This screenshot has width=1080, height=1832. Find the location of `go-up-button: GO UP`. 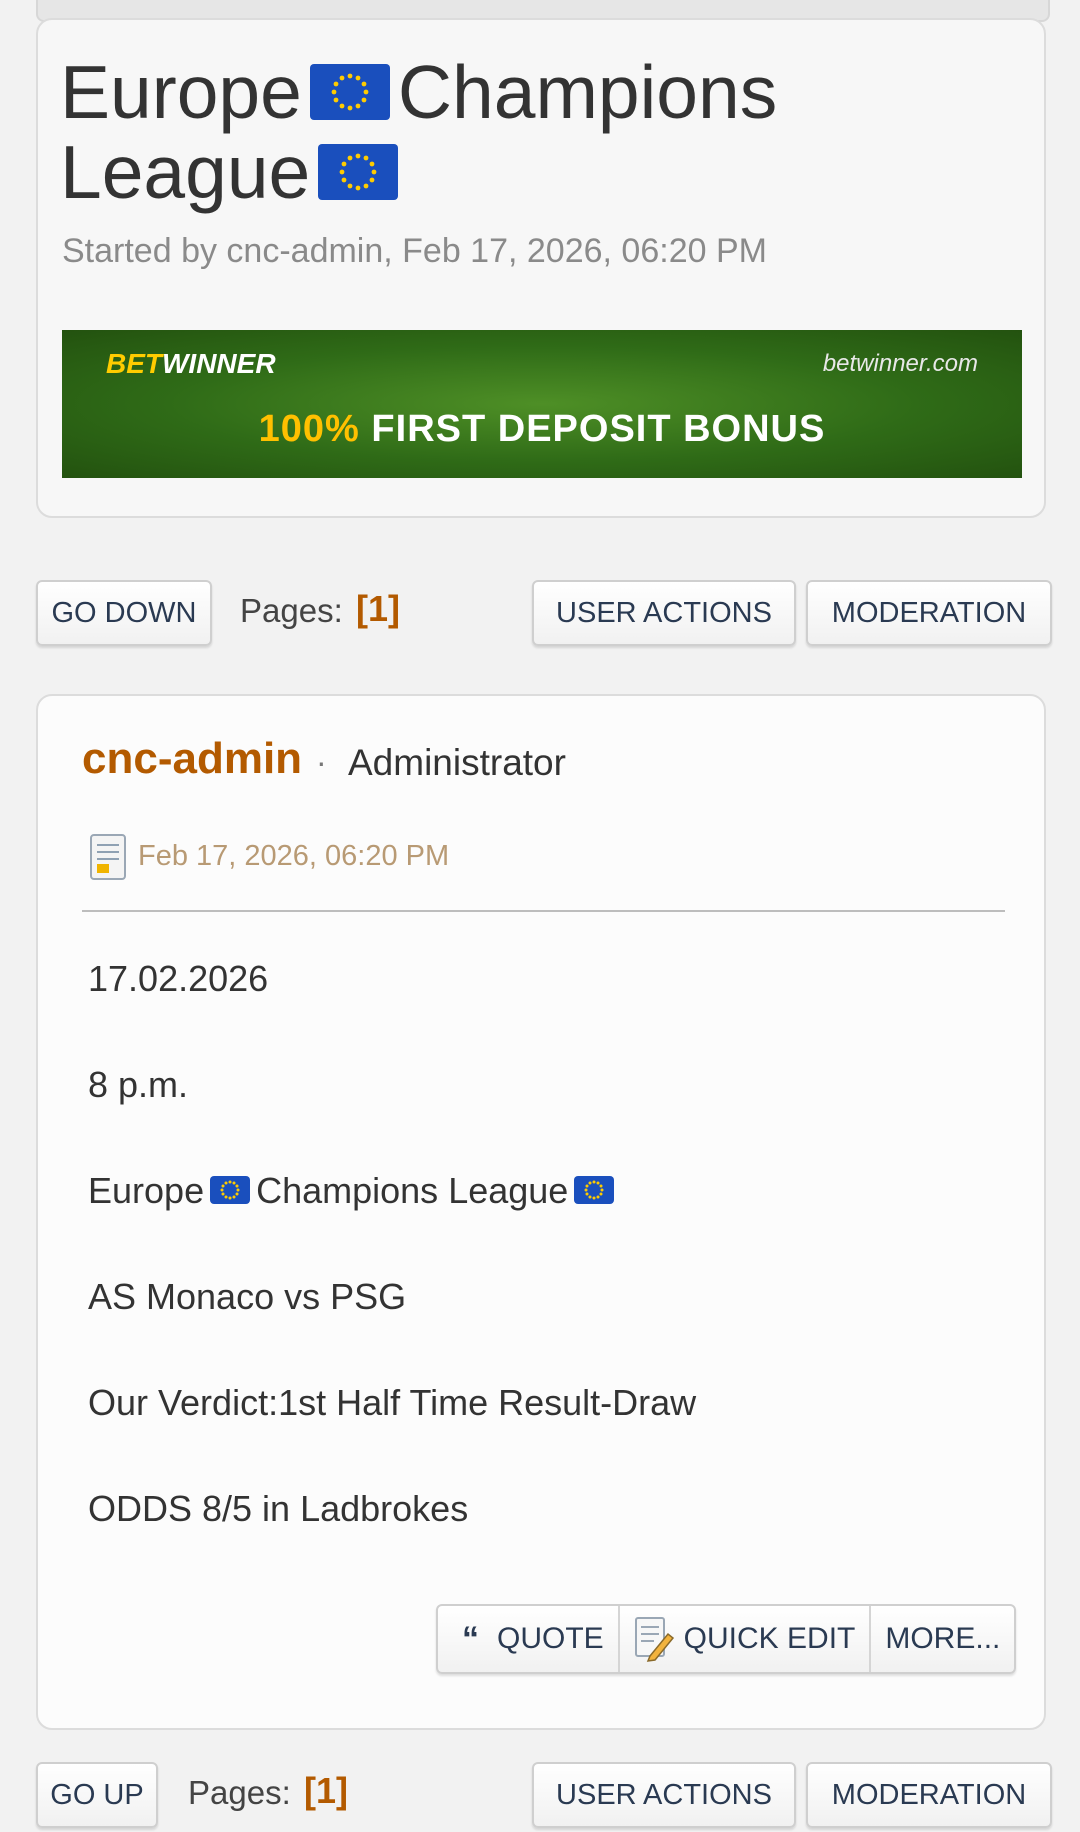

go-up-button: GO UP is located at coordinates (97, 1795).